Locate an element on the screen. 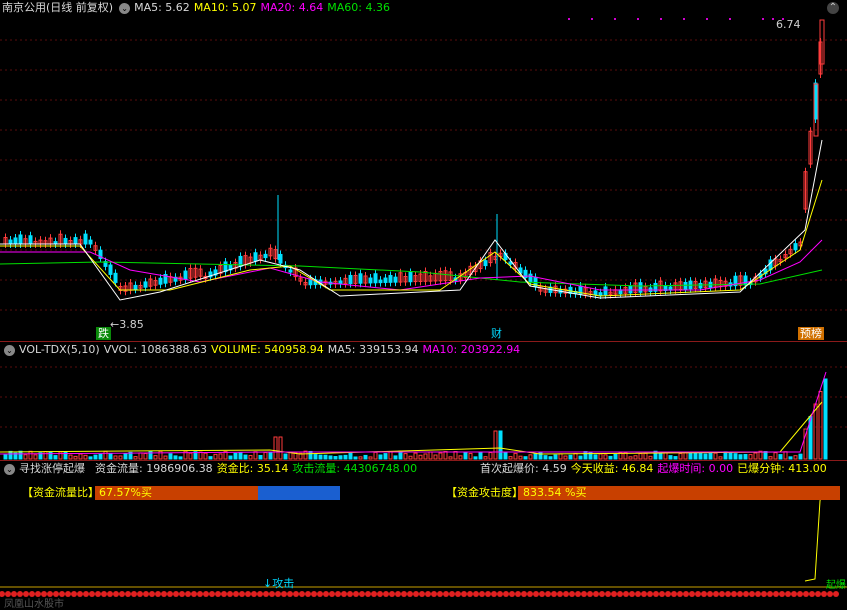  marker-yubang: 预榜 is located at coordinates (811, 333).